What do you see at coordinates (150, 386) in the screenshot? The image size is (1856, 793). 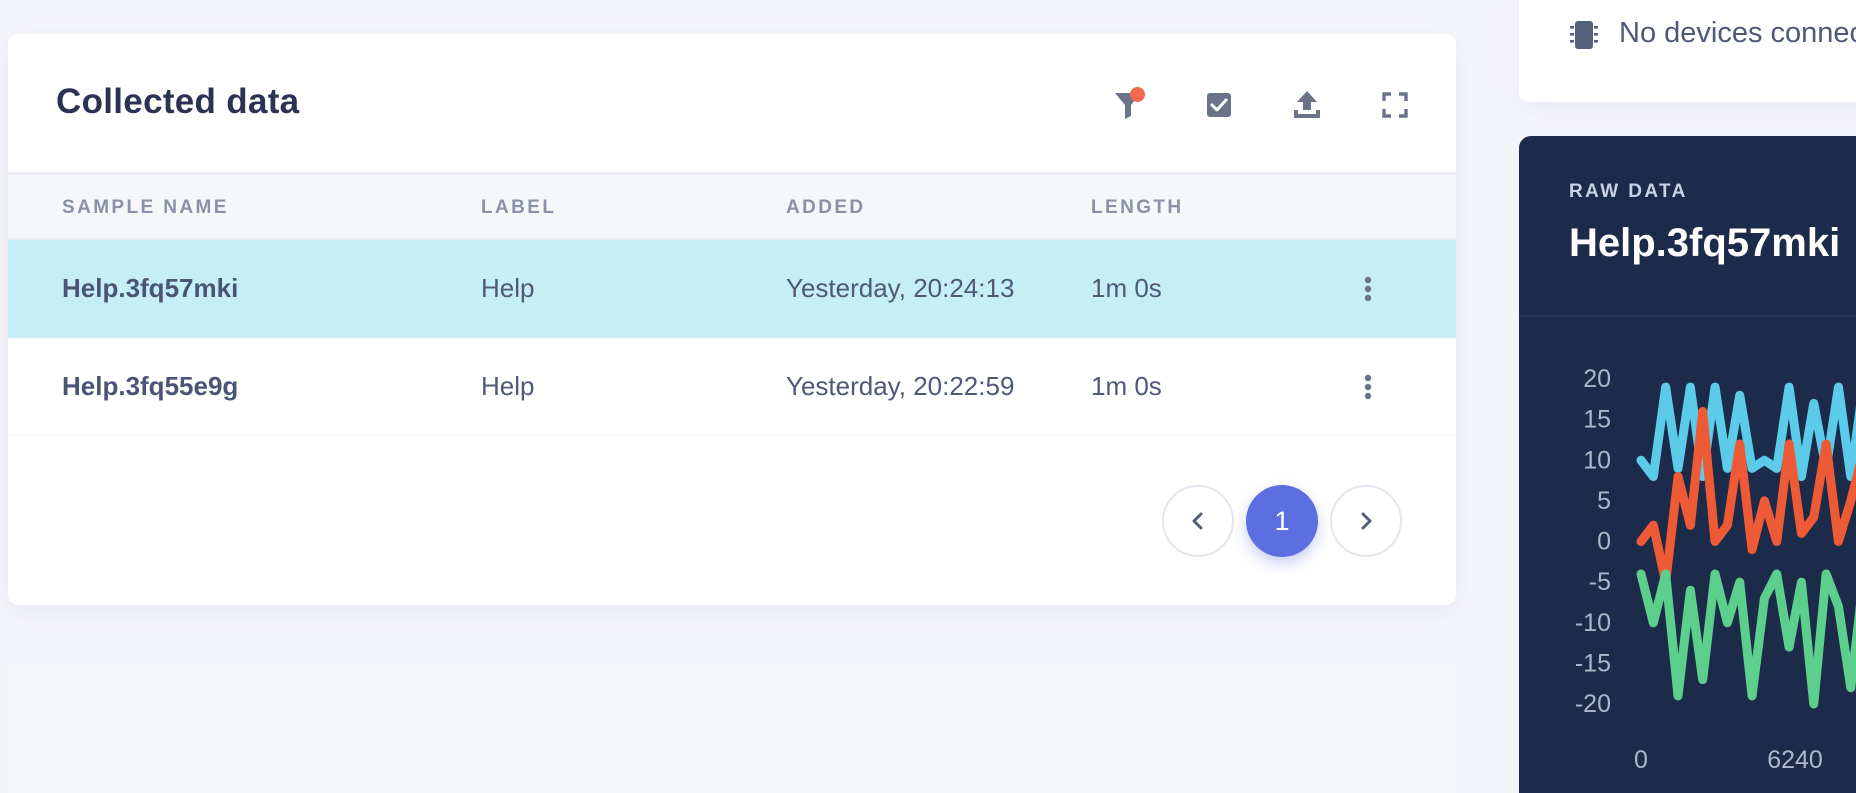 I see `sample-name: Help.3fq55e9g` at bounding box center [150, 386].